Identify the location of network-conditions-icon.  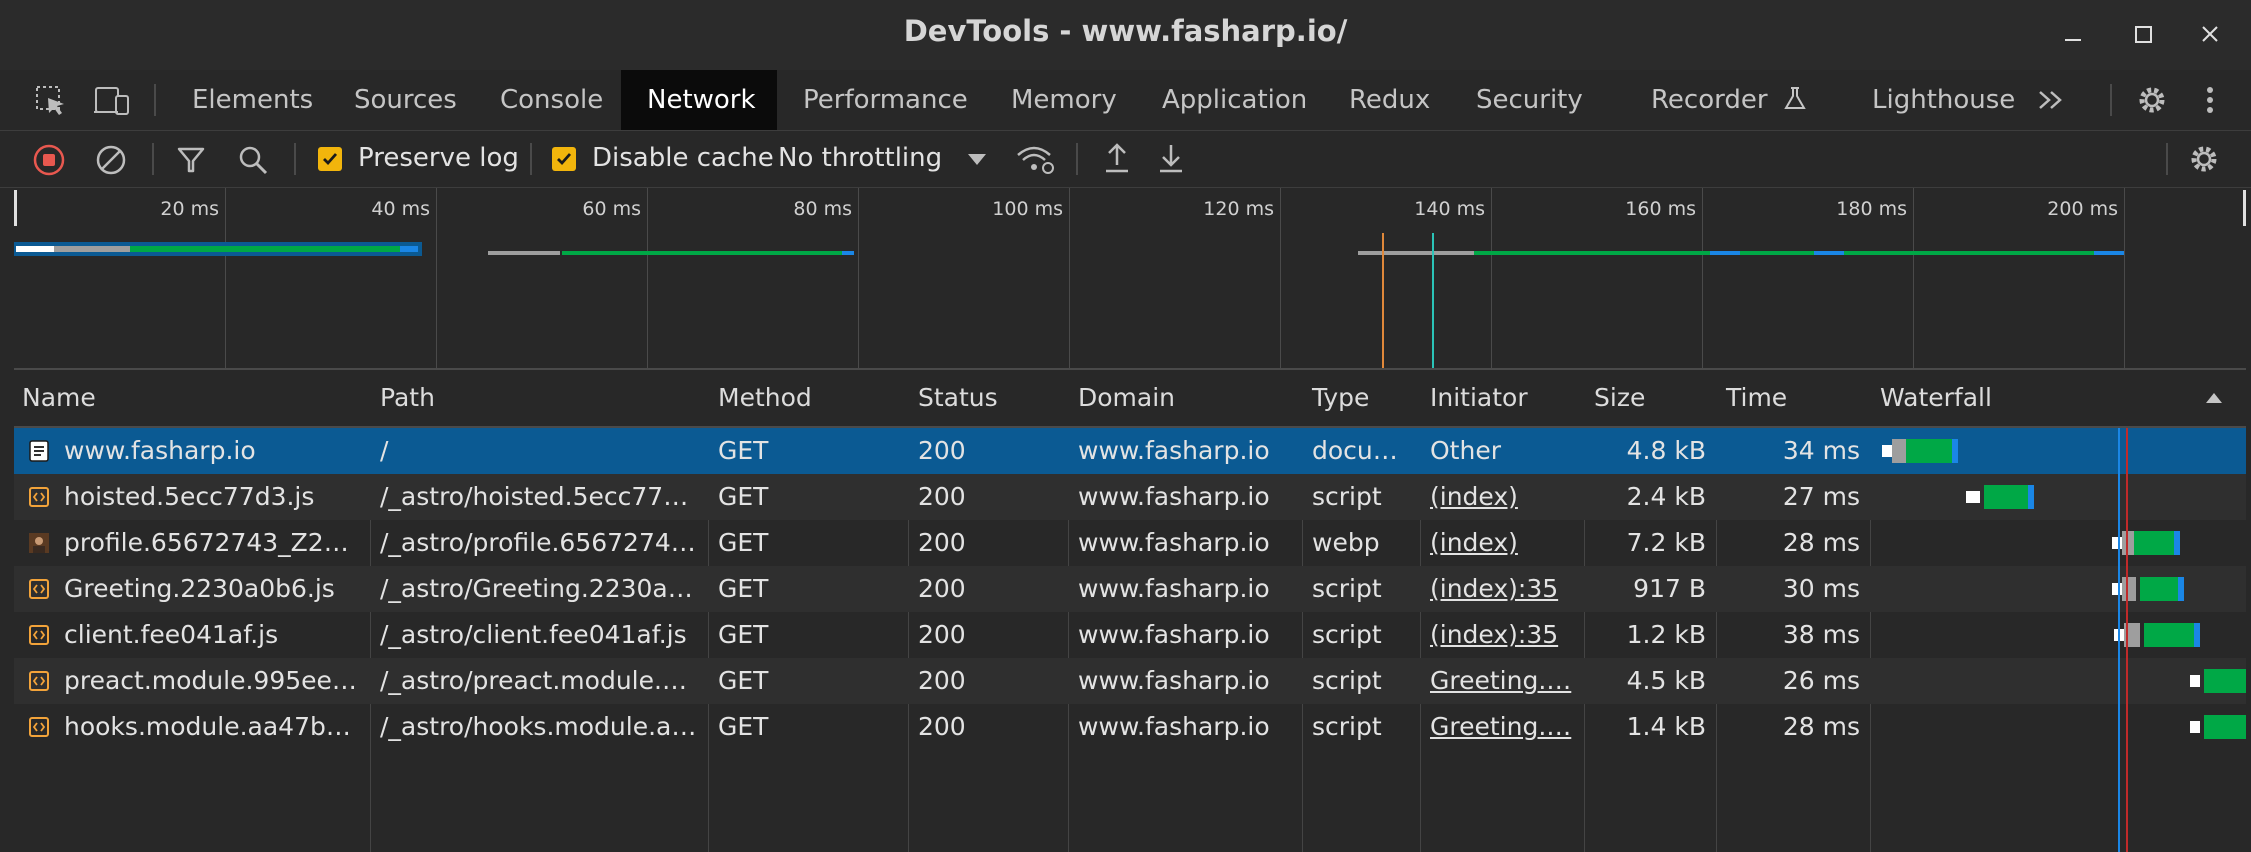
(1035, 159).